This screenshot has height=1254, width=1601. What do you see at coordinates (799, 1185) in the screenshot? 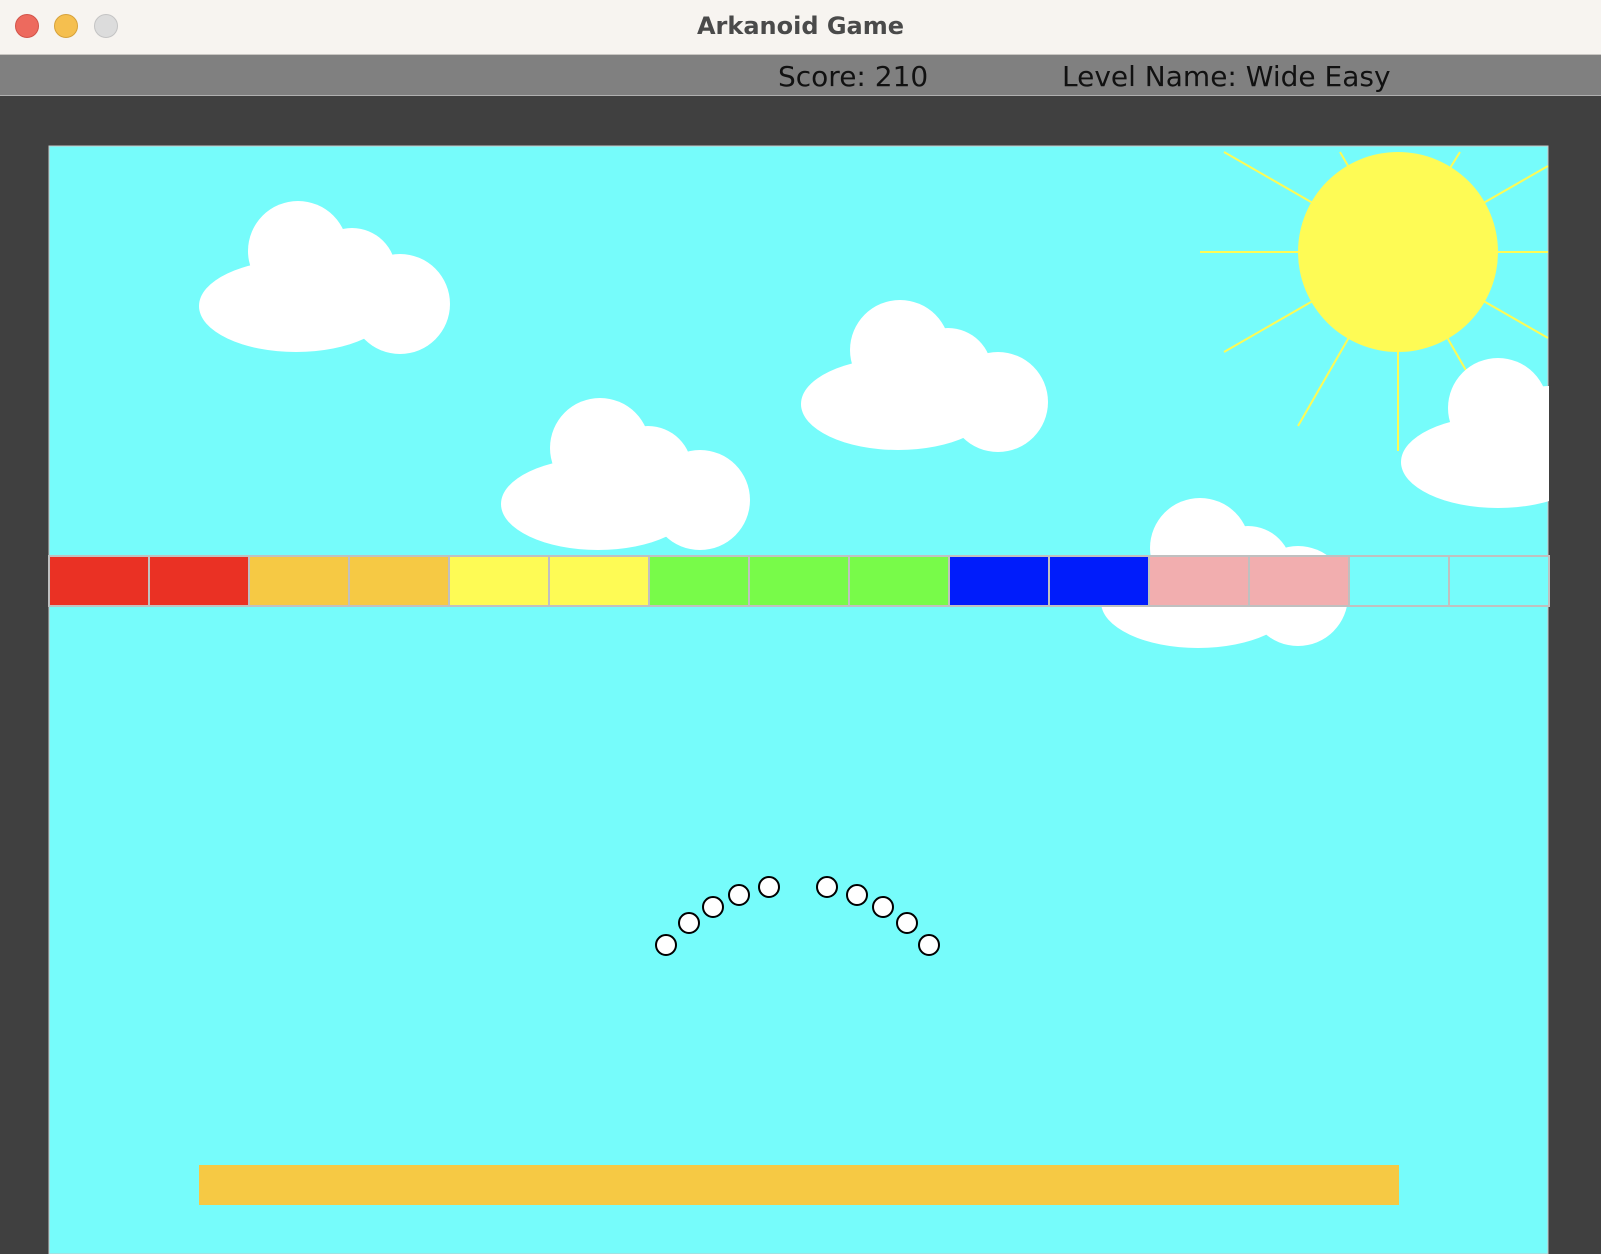
I see `paddle` at bounding box center [799, 1185].